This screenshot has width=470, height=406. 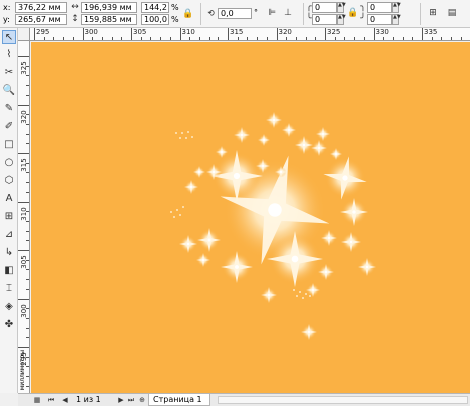 I want to click on outline-width-icon: ▤, so click(x=452, y=13).